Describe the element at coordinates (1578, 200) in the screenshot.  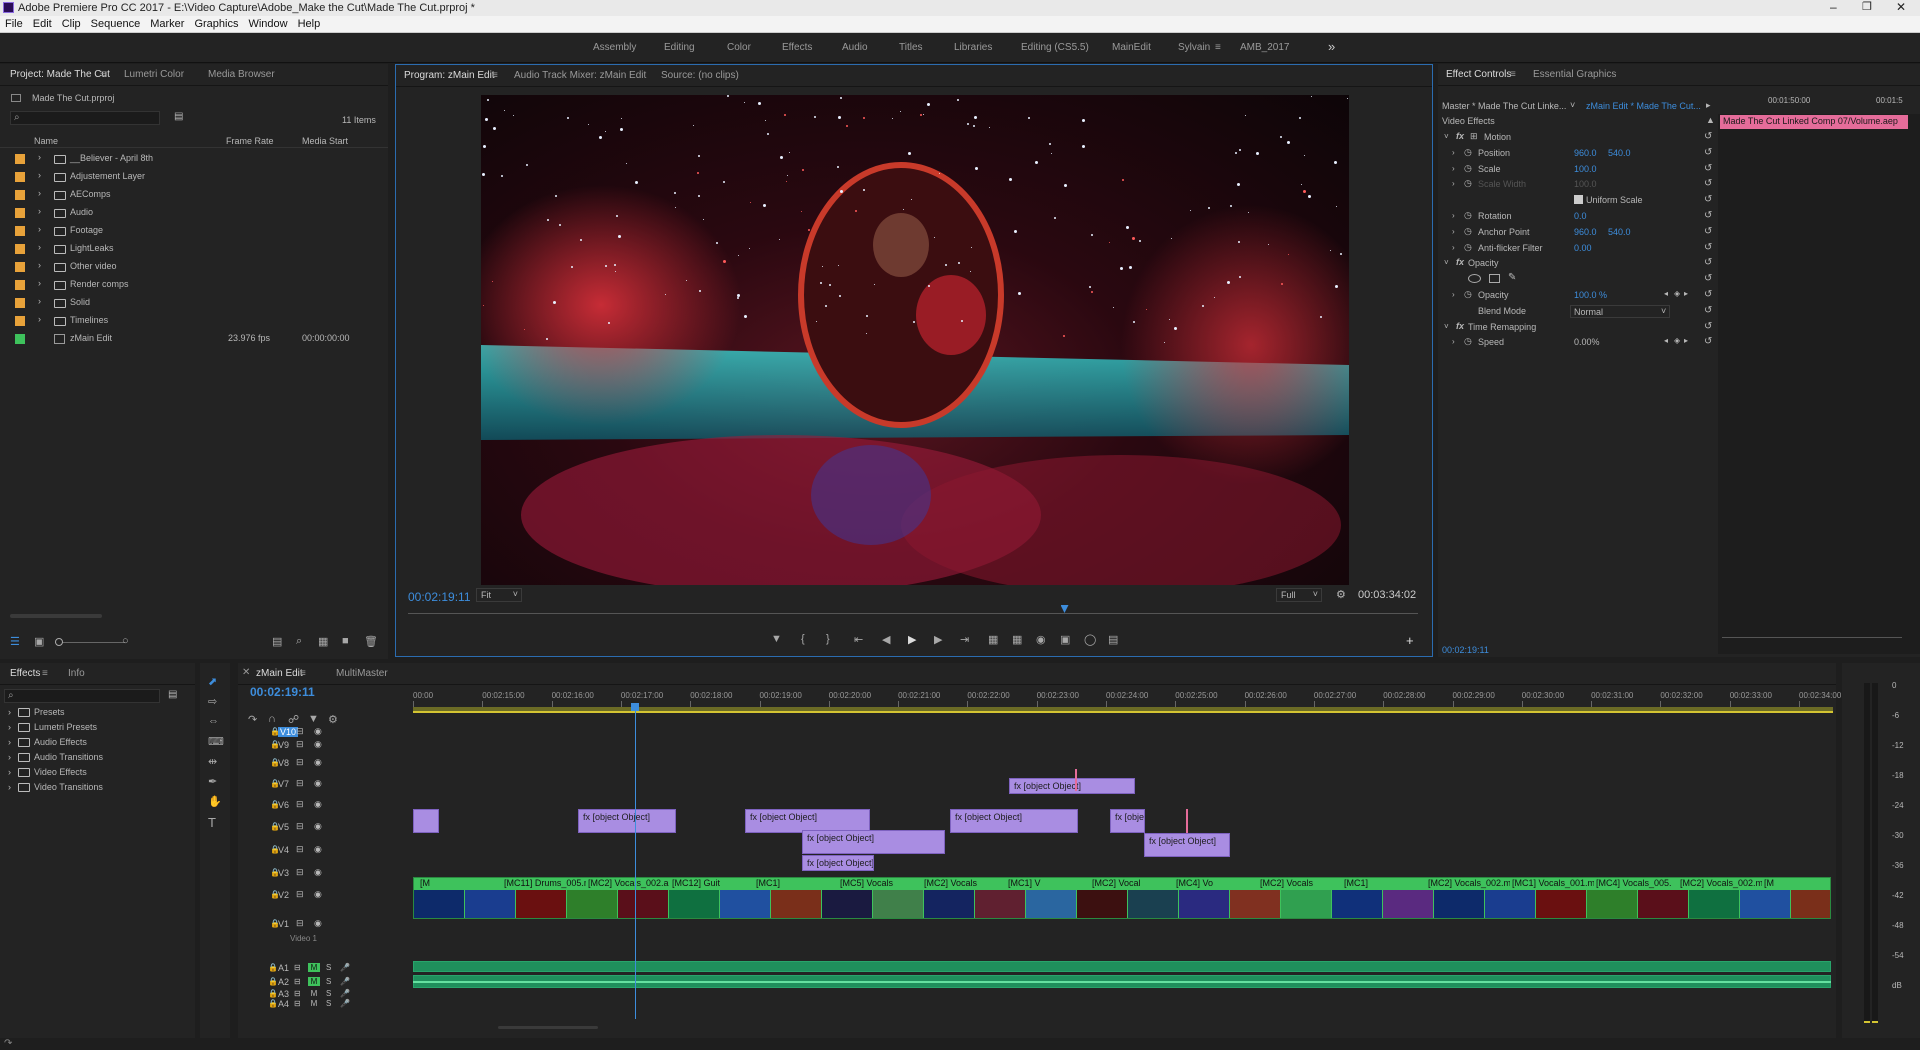
I see `uniform-scale-checkbox` at that location.